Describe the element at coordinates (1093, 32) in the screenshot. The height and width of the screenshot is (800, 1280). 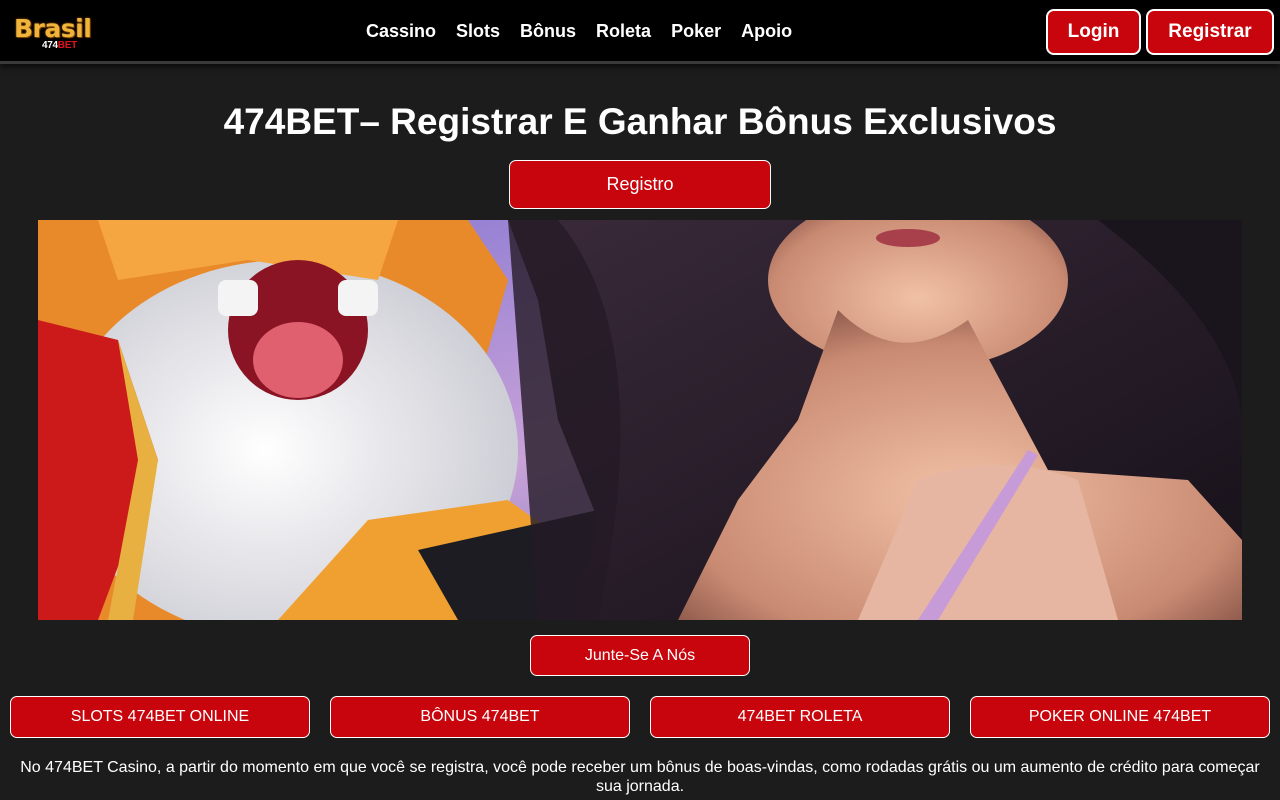
I see `login-button: Login` at that location.